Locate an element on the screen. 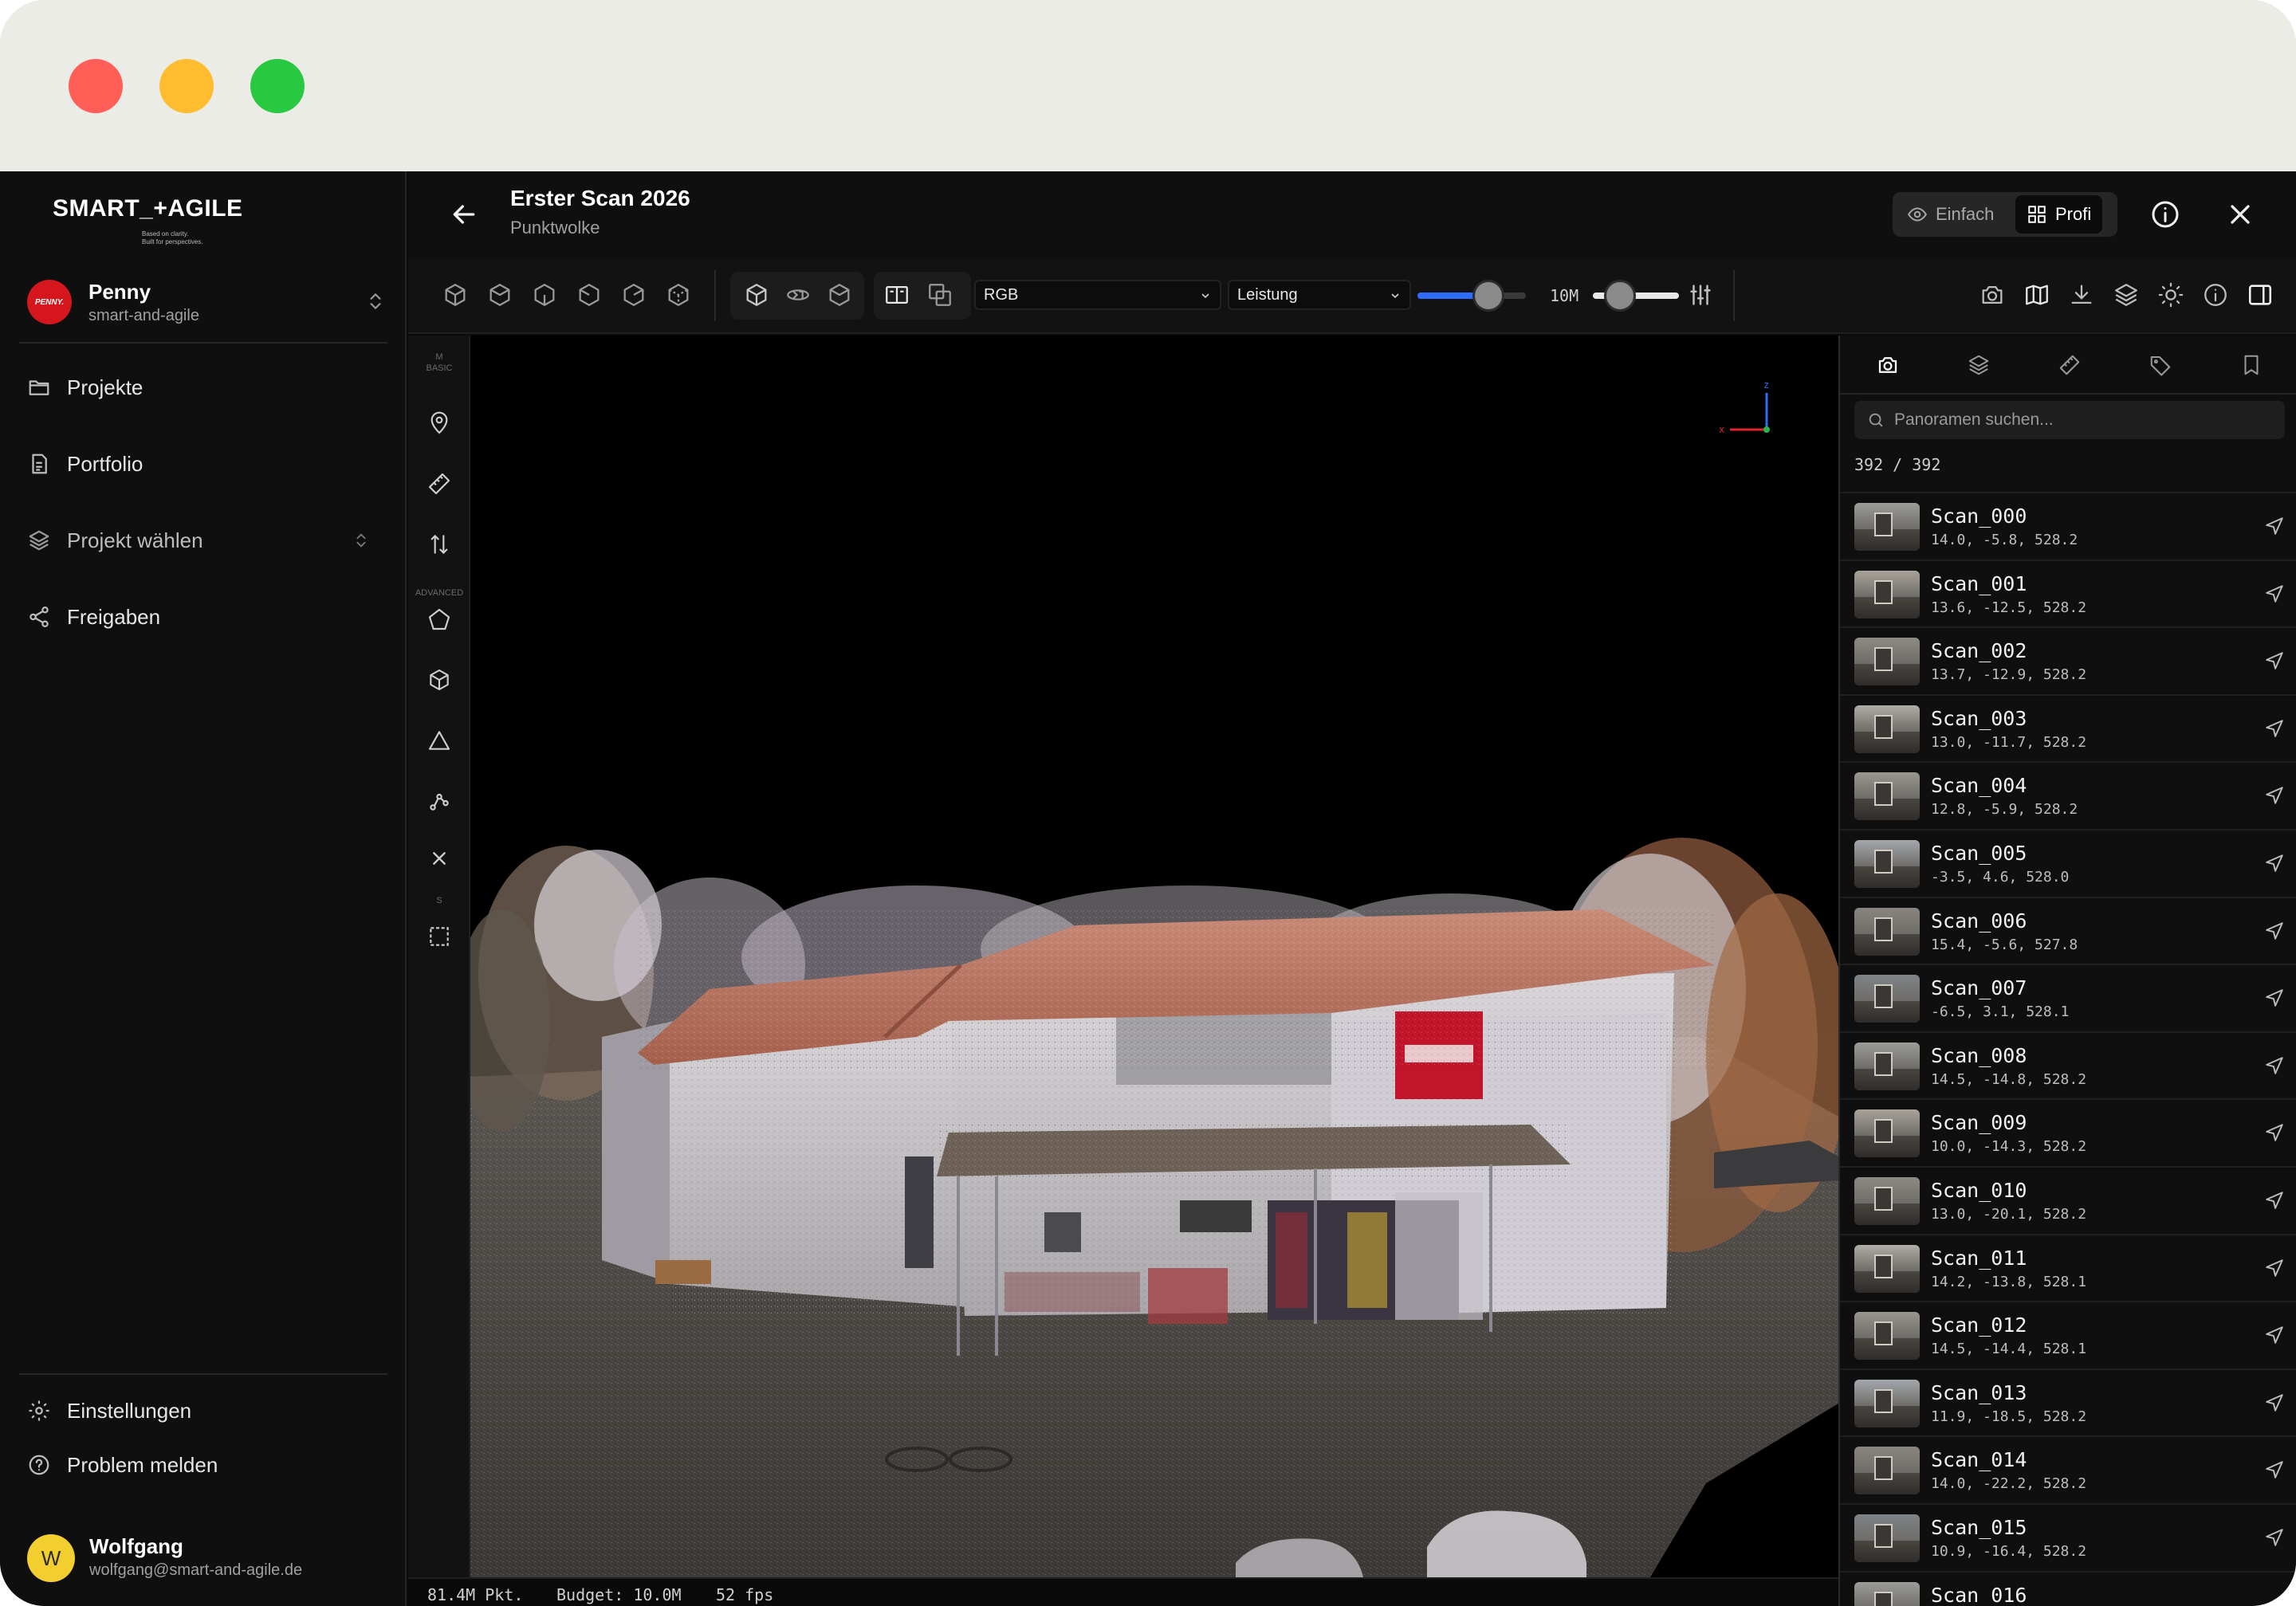  scan-name: Scan_011 is located at coordinates (1979, 1258).